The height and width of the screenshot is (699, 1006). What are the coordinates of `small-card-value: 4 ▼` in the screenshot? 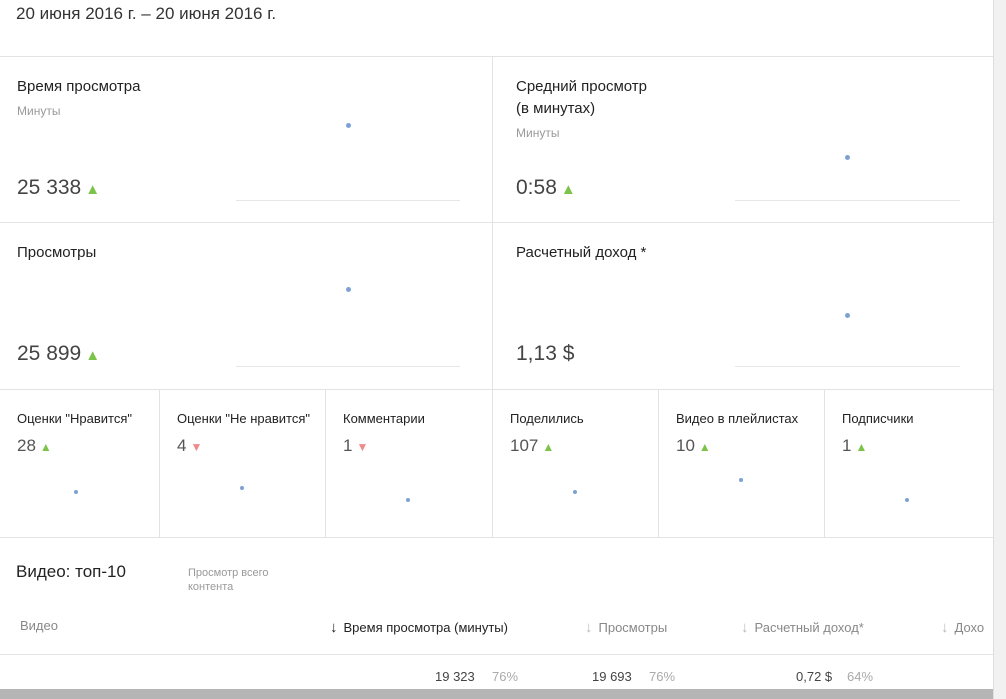 It's located at (190, 445).